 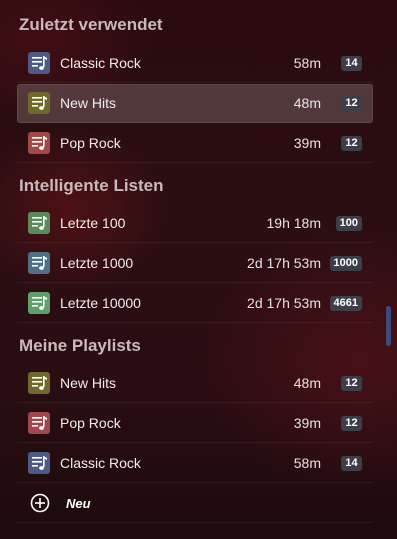 I want to click on playlist-name: Letzte 100, so click(x=93, y=223).